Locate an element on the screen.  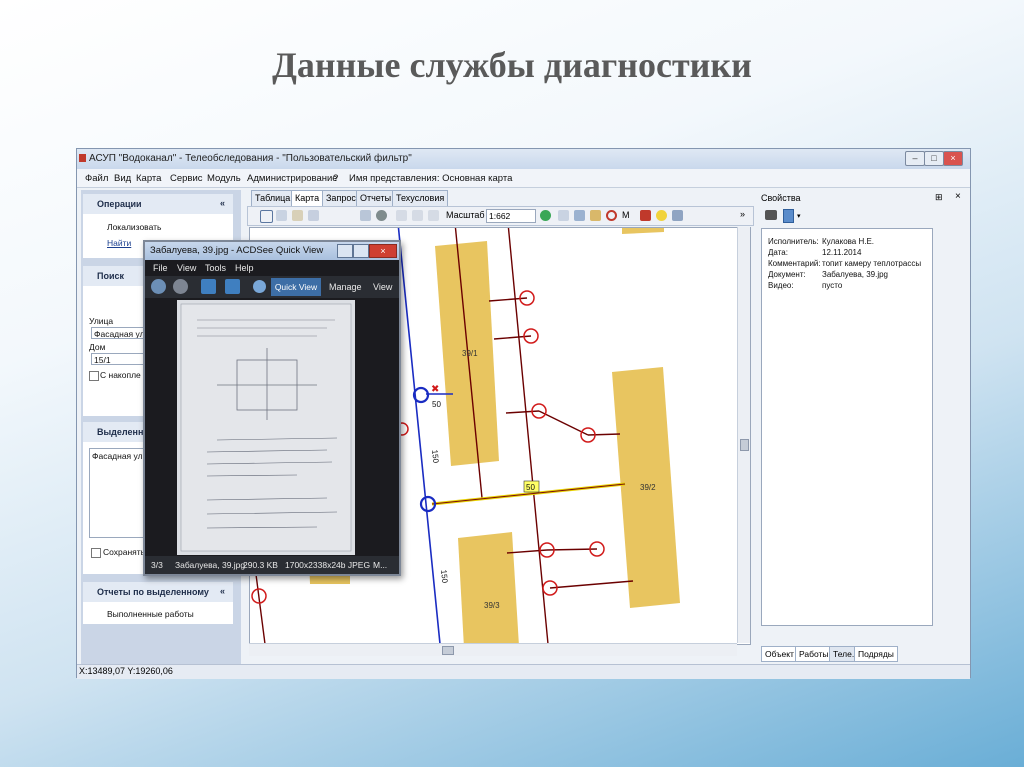
image-index: 3/3 is located at coordinates (157, 565).